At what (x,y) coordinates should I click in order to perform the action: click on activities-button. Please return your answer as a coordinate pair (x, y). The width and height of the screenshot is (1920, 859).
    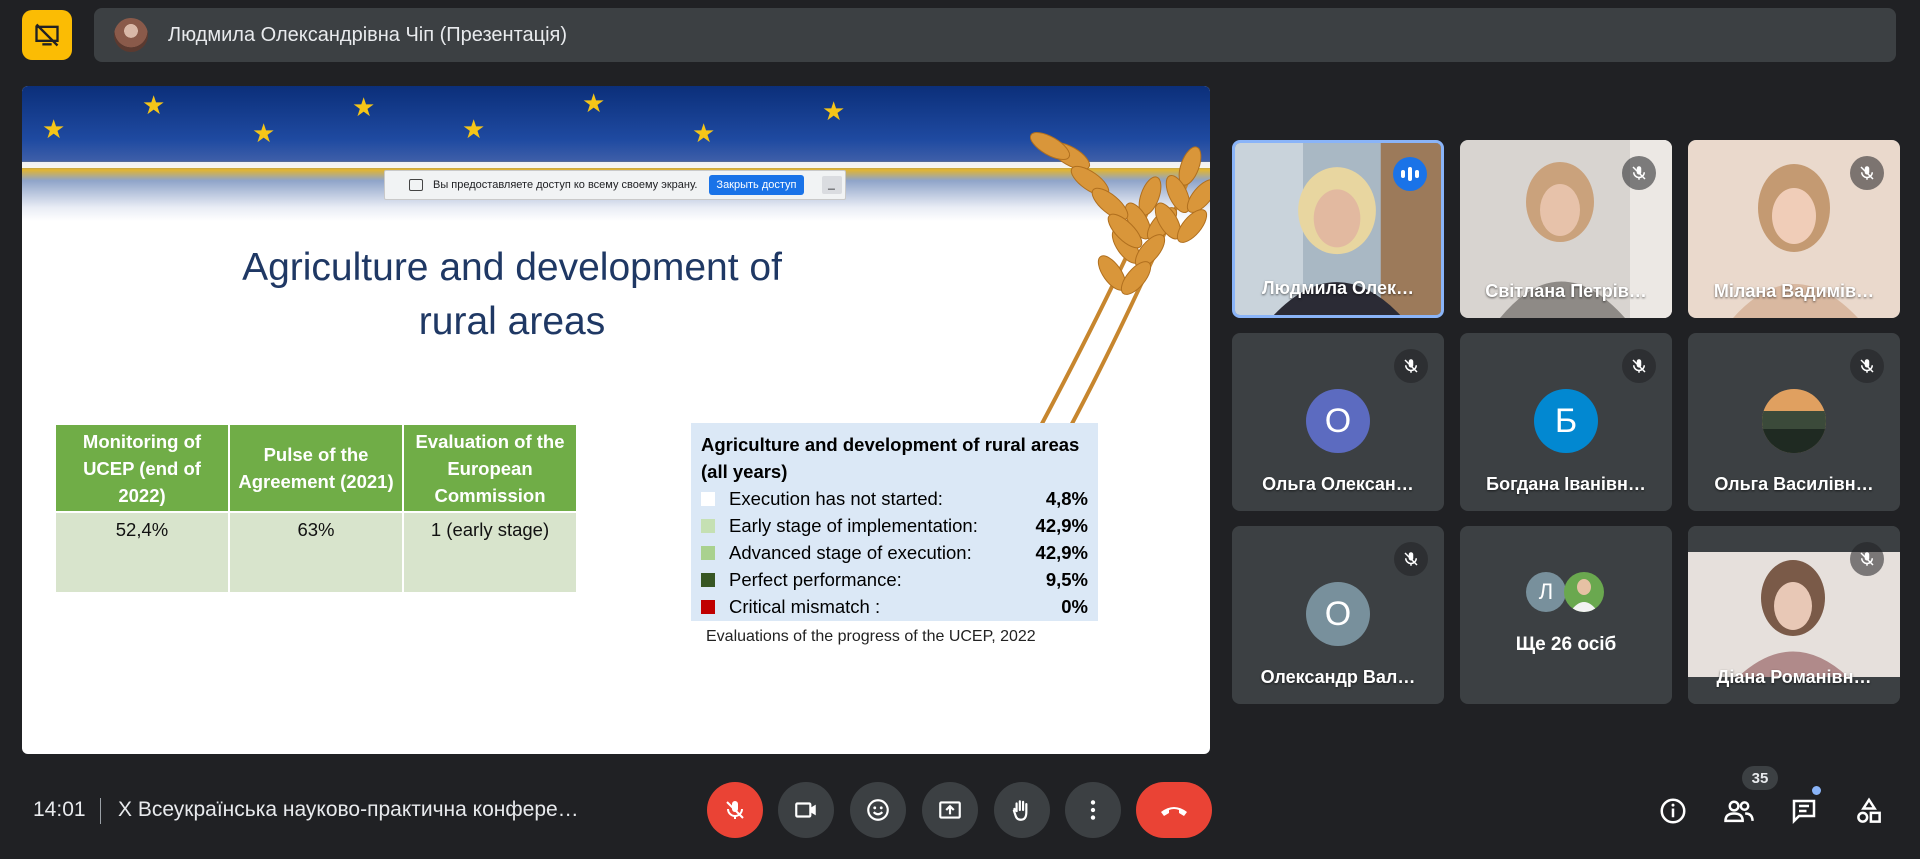
    Looking at the image, I should click on (1869, 811).